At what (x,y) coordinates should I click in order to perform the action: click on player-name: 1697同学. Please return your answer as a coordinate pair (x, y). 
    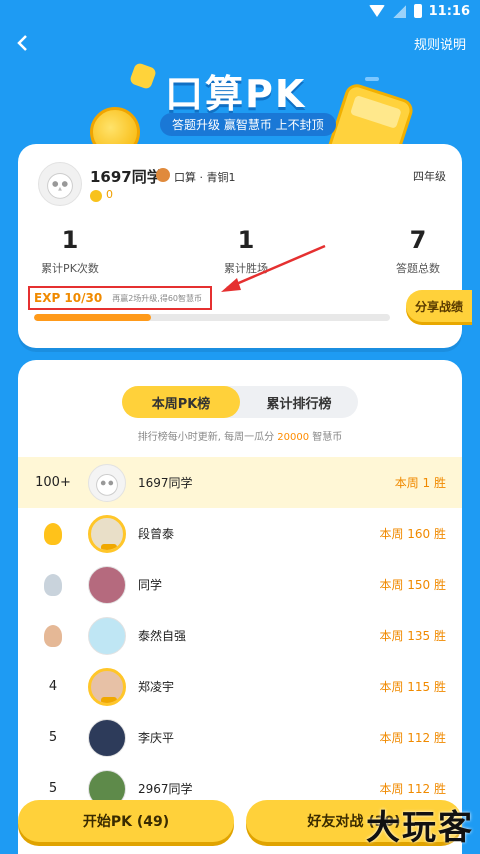
    Looking at the image, I should click on (165, 483).